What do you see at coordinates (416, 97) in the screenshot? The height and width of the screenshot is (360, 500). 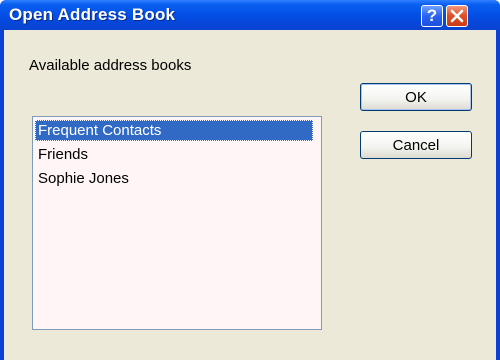 I see `ok-button: OK` at bounding box center [416, 97].